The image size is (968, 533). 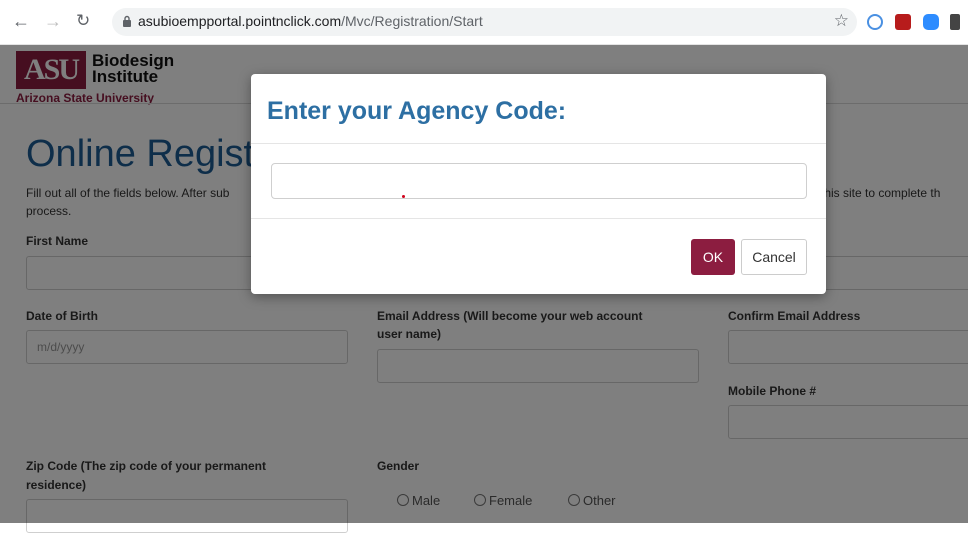 What do you see at coordinates (538, 143) in the screenshot?
I see `dialog-header-divider` at bounding box center [538, 143].